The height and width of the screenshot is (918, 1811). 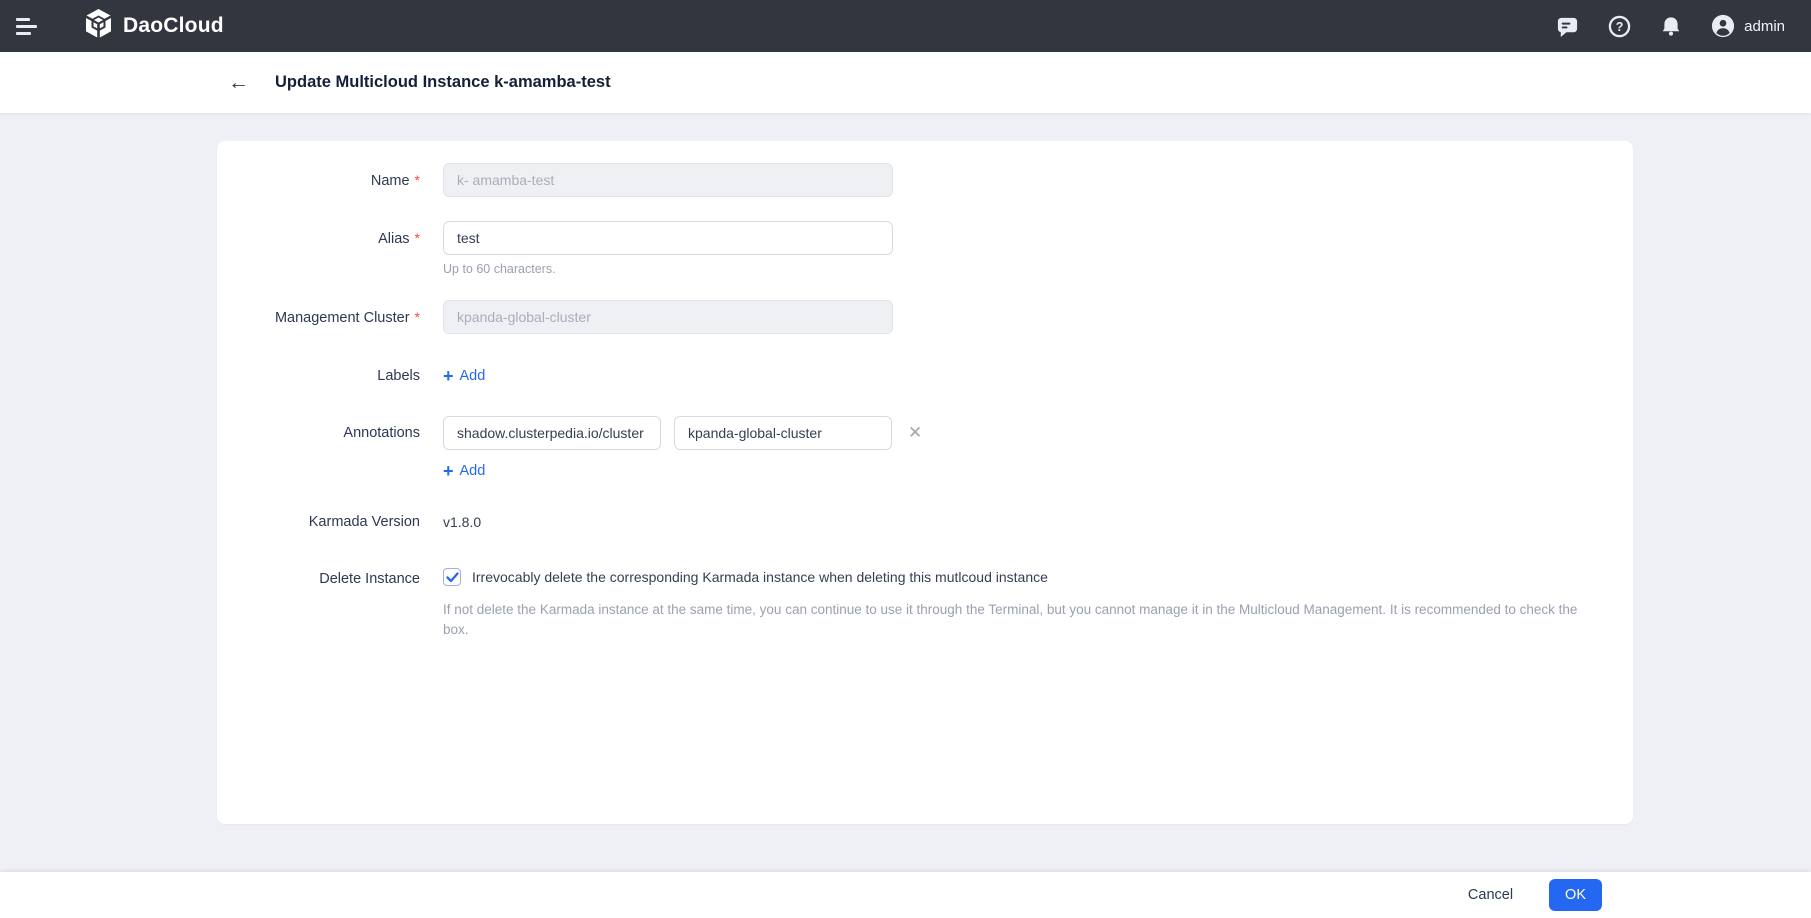 What do you see at coordinates (98, 26) in the screenshot?
I see `daocloud-logo-icon` at bounding box center [98, 26].